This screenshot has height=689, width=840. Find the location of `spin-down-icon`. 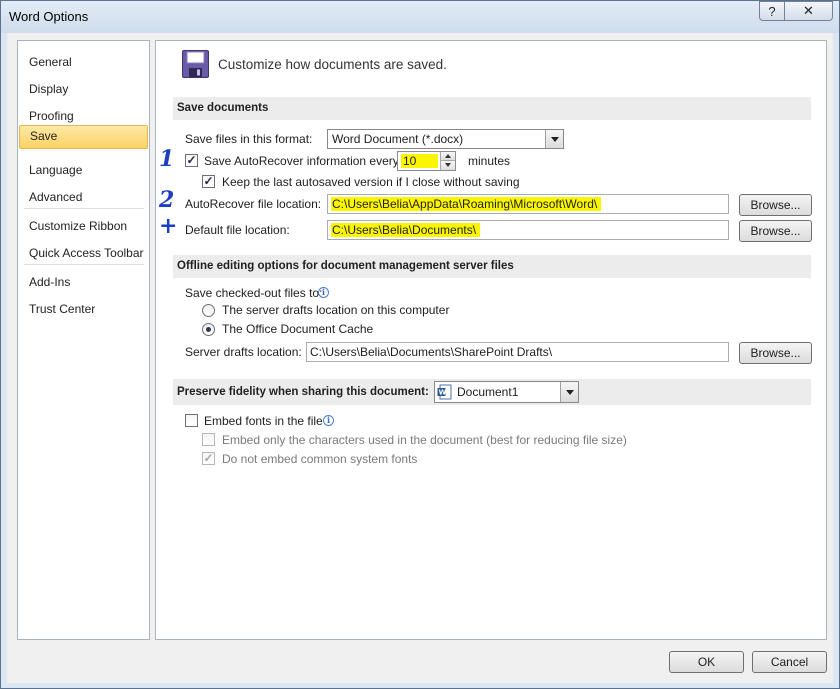

spin-down-icon is located at coordinates (447, 165).